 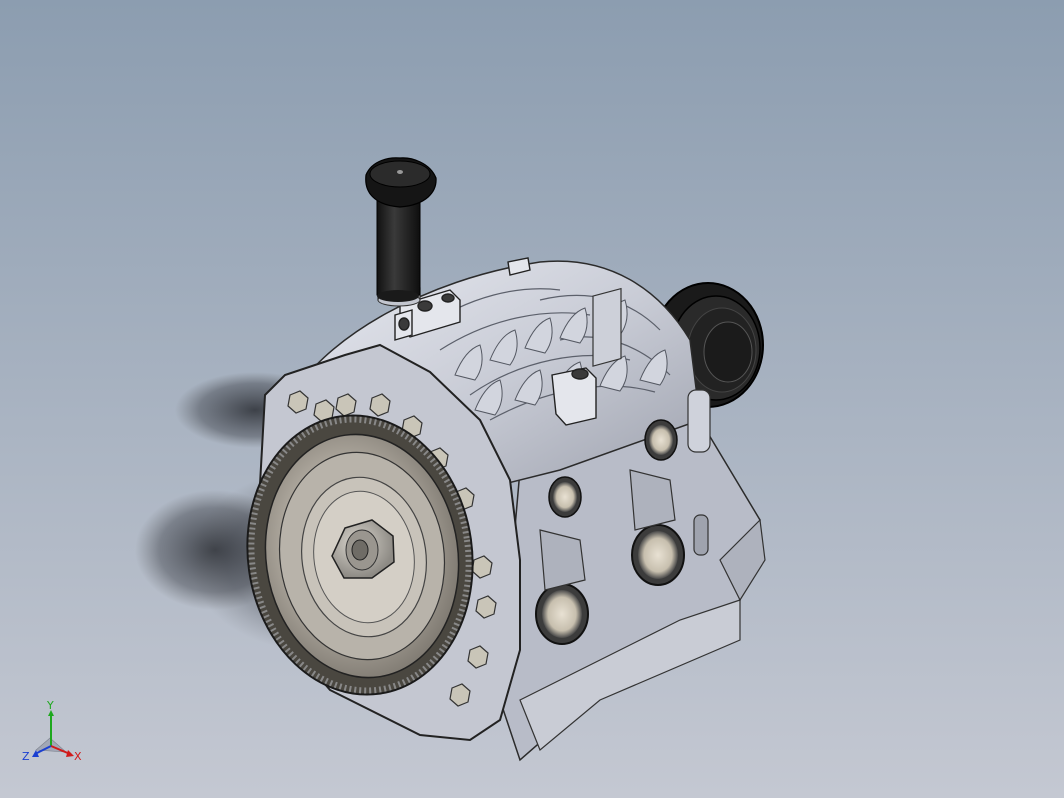 What do you see at coordinates (26, 756) in the screenshot?
I see `z-axis-label: Z` at bounding box center [26, 756].